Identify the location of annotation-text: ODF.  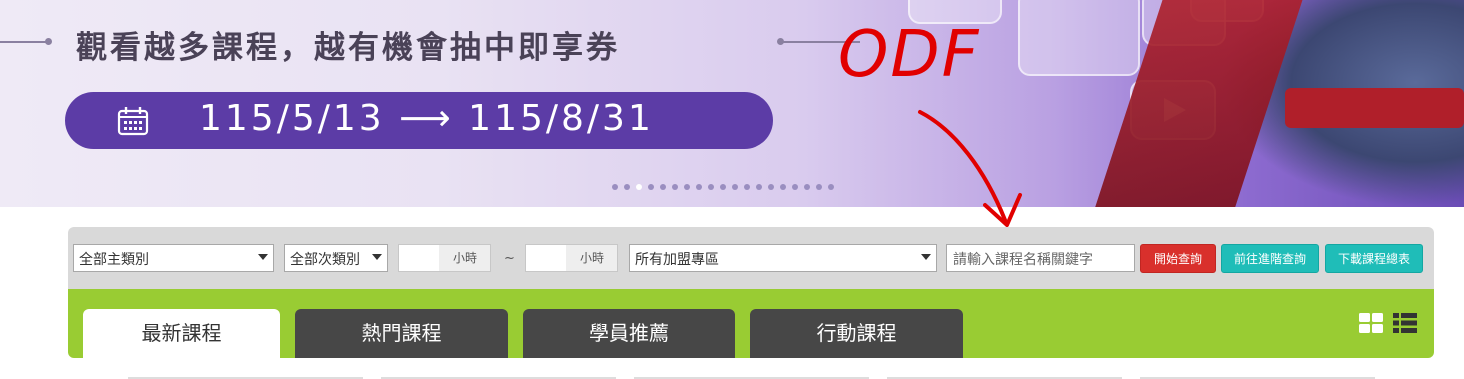
(909, 55).